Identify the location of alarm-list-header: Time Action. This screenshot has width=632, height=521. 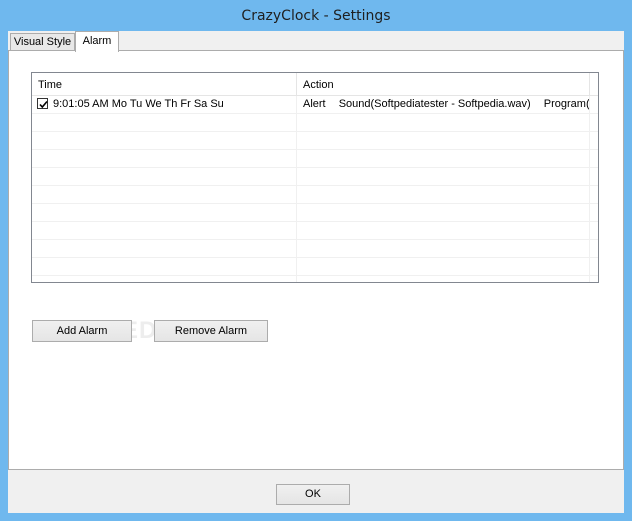
(315, 84).